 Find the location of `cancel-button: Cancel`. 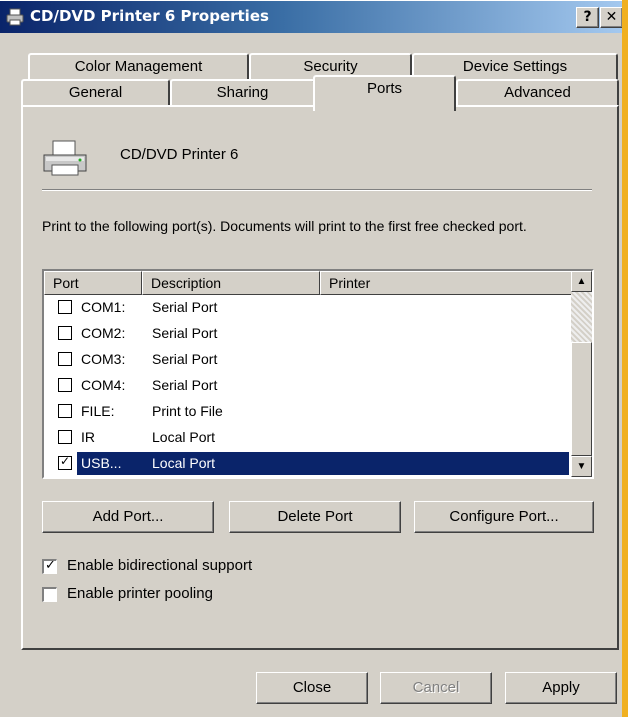

cancel-button: Cancel is located at coordinates (436, 688).